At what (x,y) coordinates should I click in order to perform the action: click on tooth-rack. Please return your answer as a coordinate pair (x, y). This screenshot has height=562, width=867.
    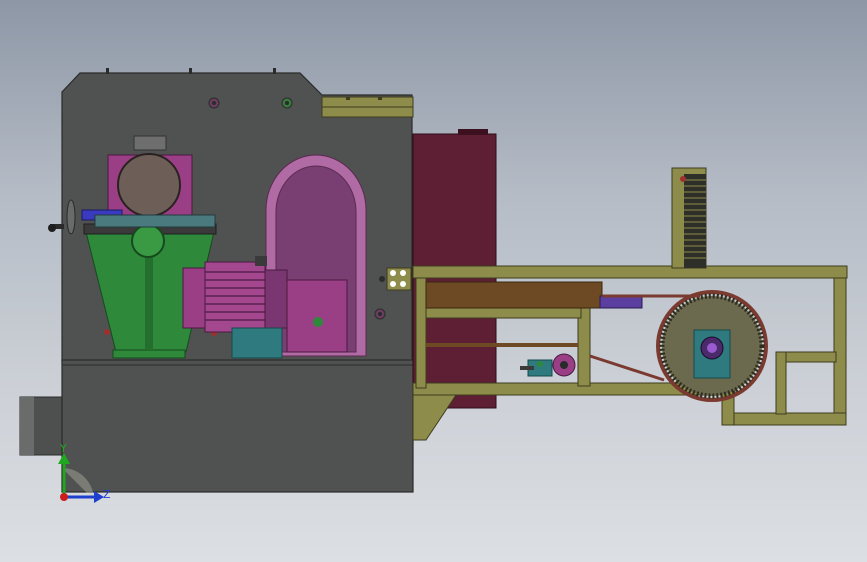
    Looking at the image, I should click on (689, 218).